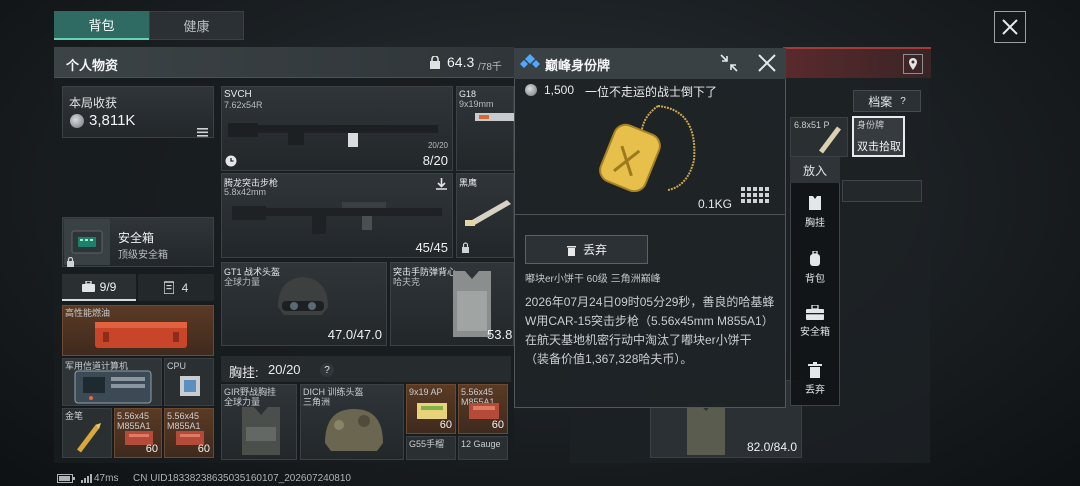  What do you see at coordinates (441, 183) in the screenshot?
I see `download-icon` at bounding box center [441, 183].